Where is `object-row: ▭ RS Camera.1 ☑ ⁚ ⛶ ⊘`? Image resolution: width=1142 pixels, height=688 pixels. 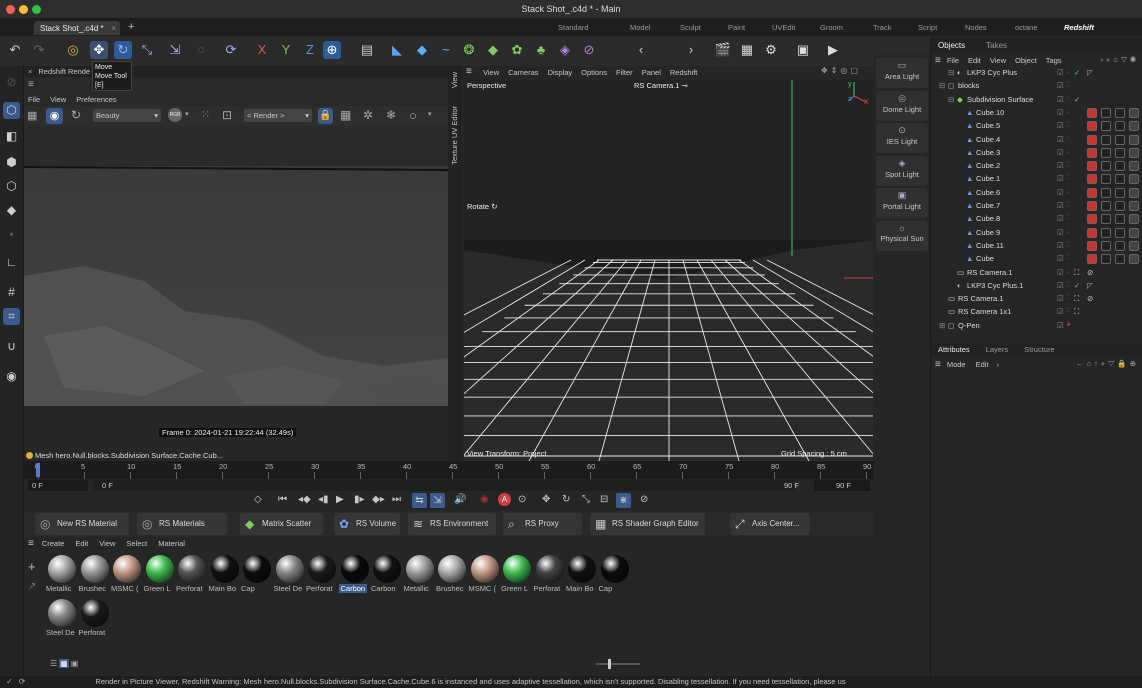
object-row: ▭ RS Camera.1 ☑ ⁚ ⛶ ⊘ is located at coordinates (1036, 272).